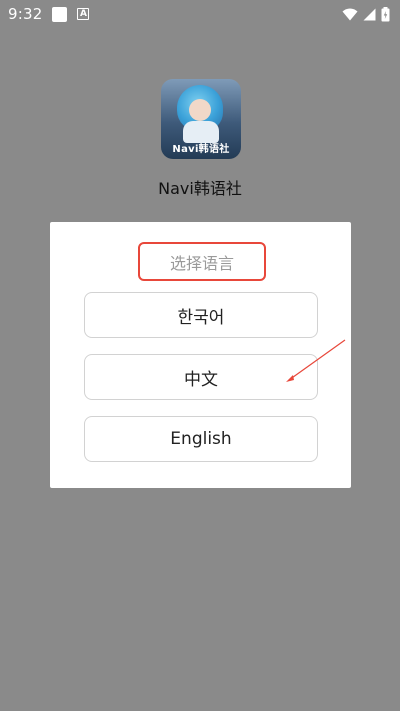 The image size is (400, 711). I want to click on signal-icon, so click(369, 14).